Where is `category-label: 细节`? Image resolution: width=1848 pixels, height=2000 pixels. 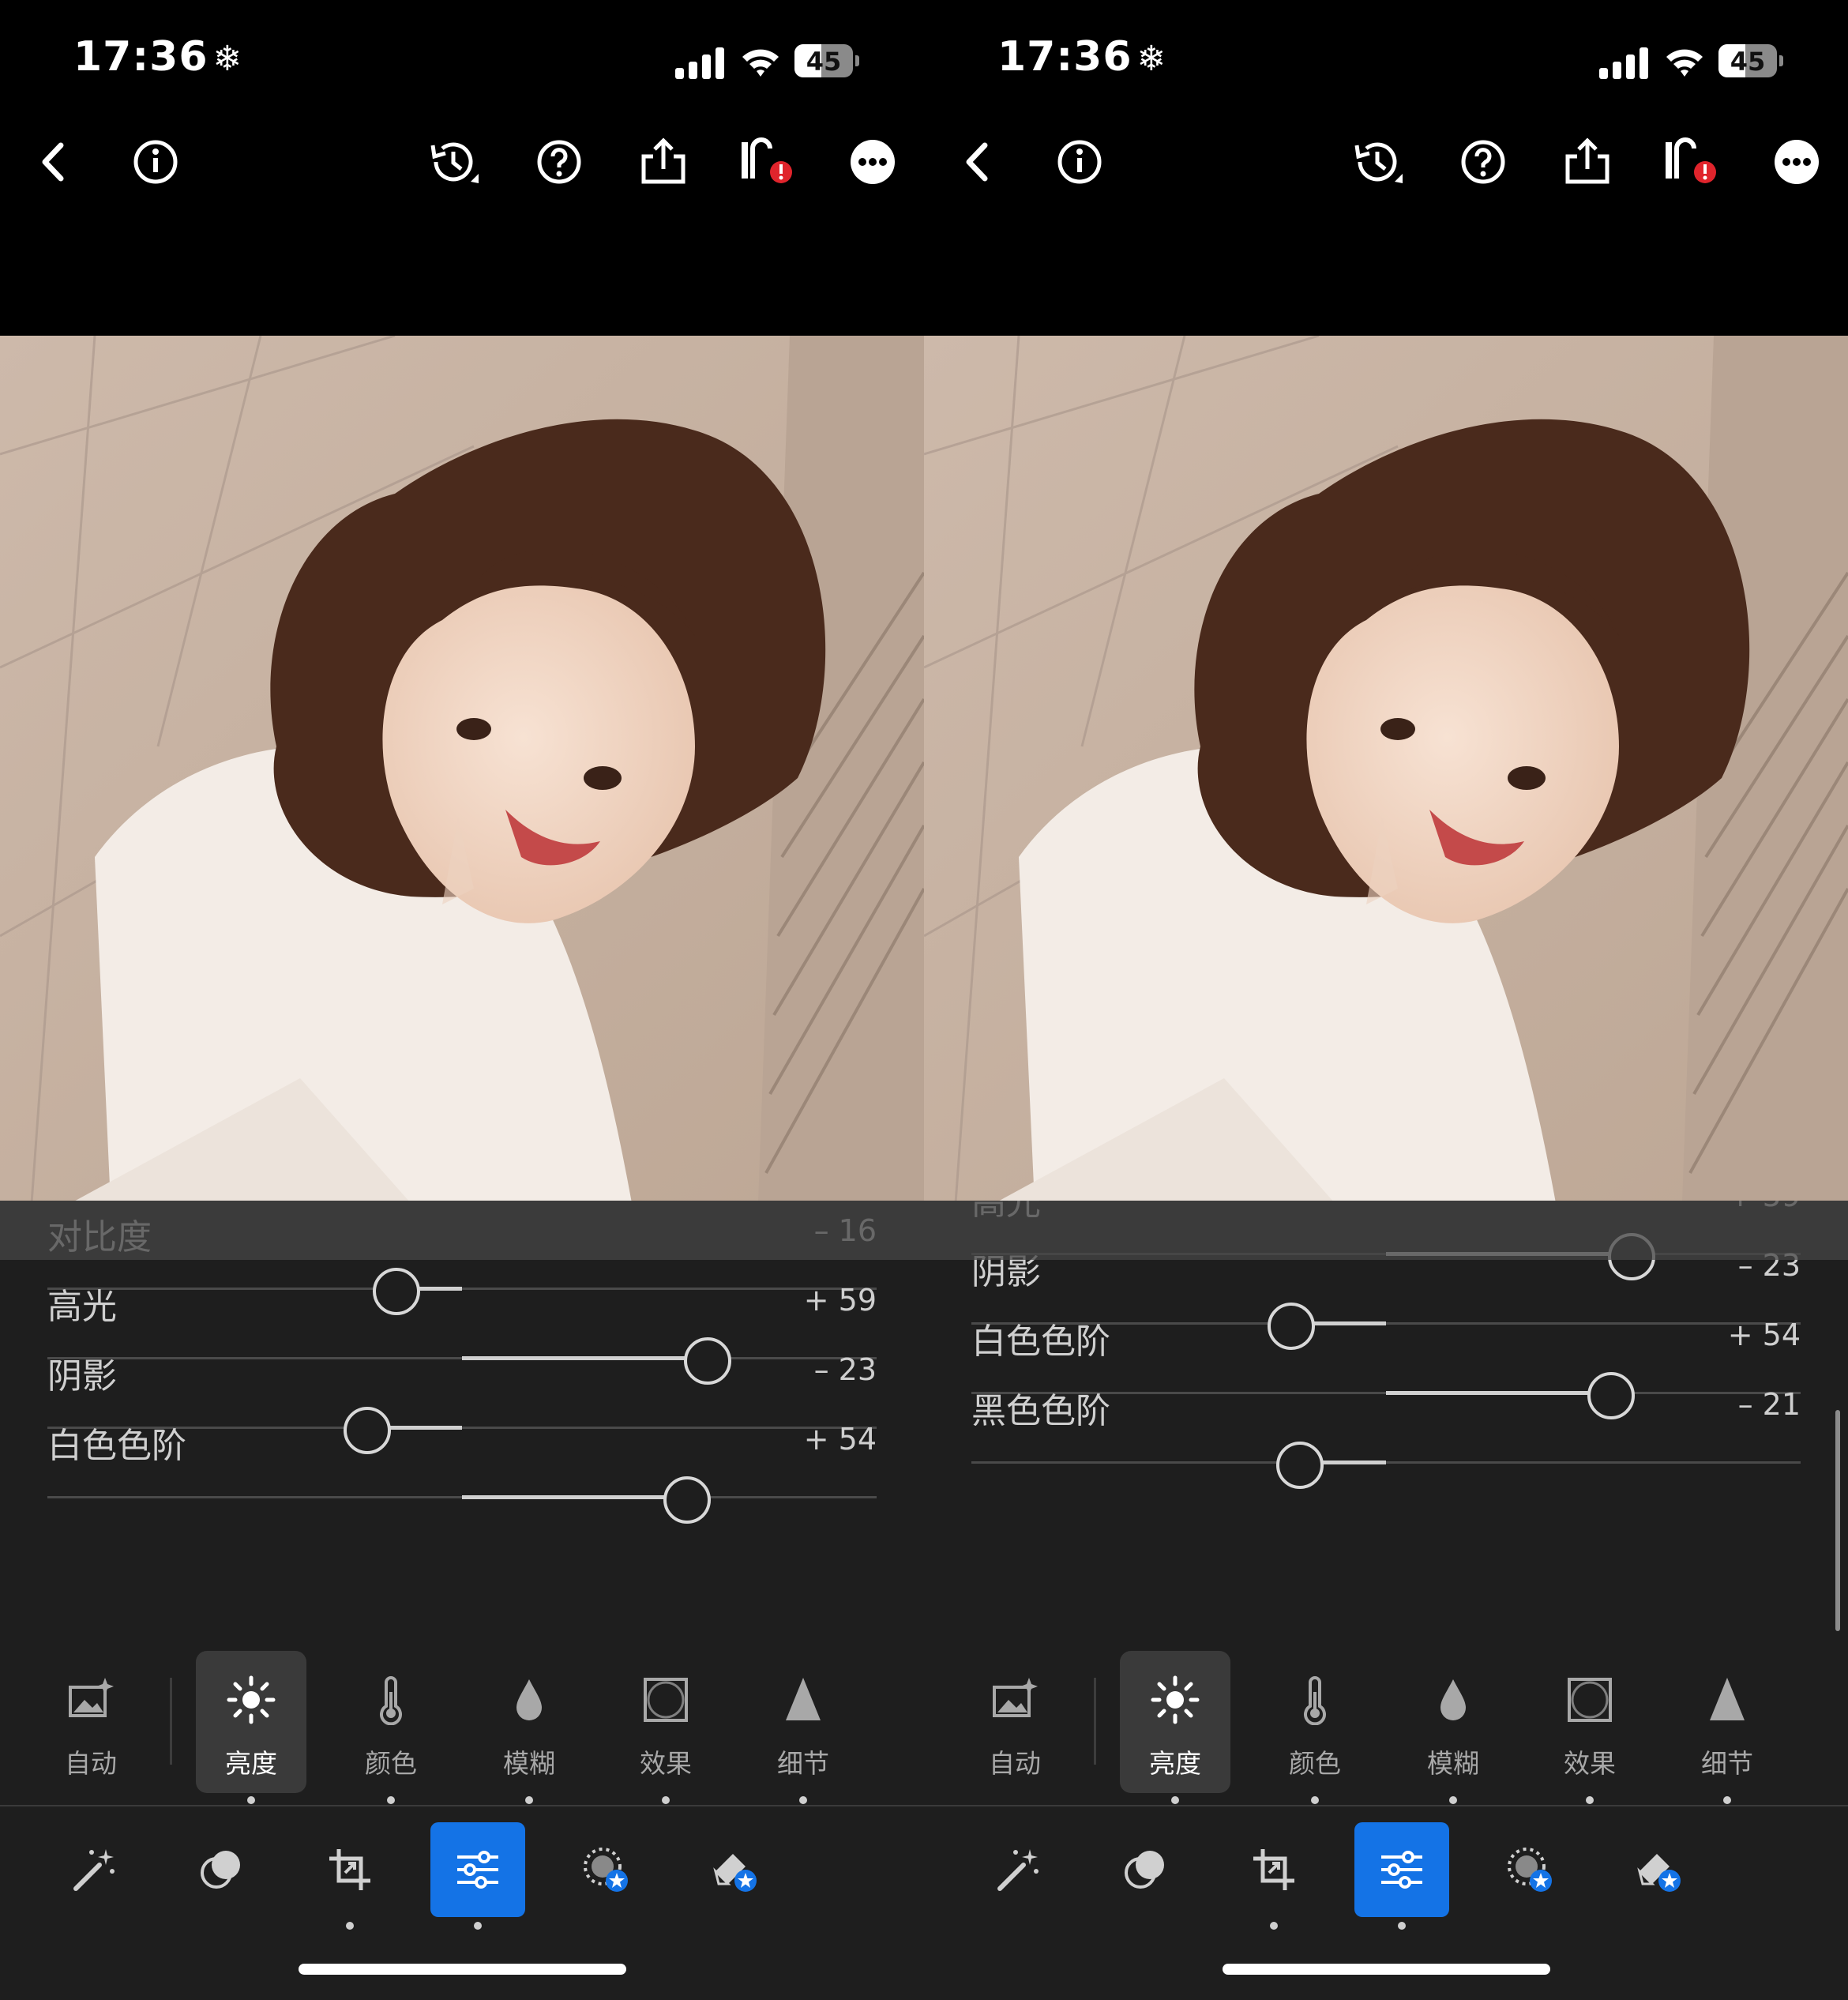
category-label: 细节 is located at coordinates (803, 1763).